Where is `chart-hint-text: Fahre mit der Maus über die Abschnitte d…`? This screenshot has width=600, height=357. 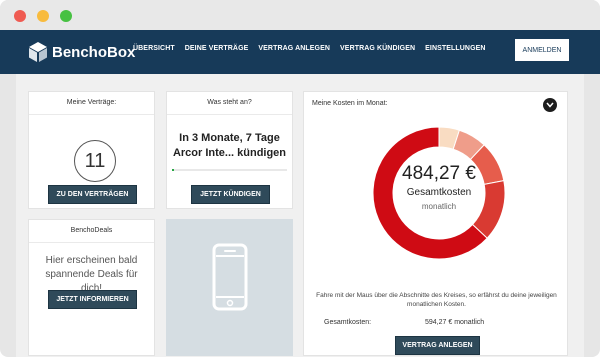 chart-hint-text: Fahre mit der Maus über die Abschnitte d… is located at coordinates (436, 300).